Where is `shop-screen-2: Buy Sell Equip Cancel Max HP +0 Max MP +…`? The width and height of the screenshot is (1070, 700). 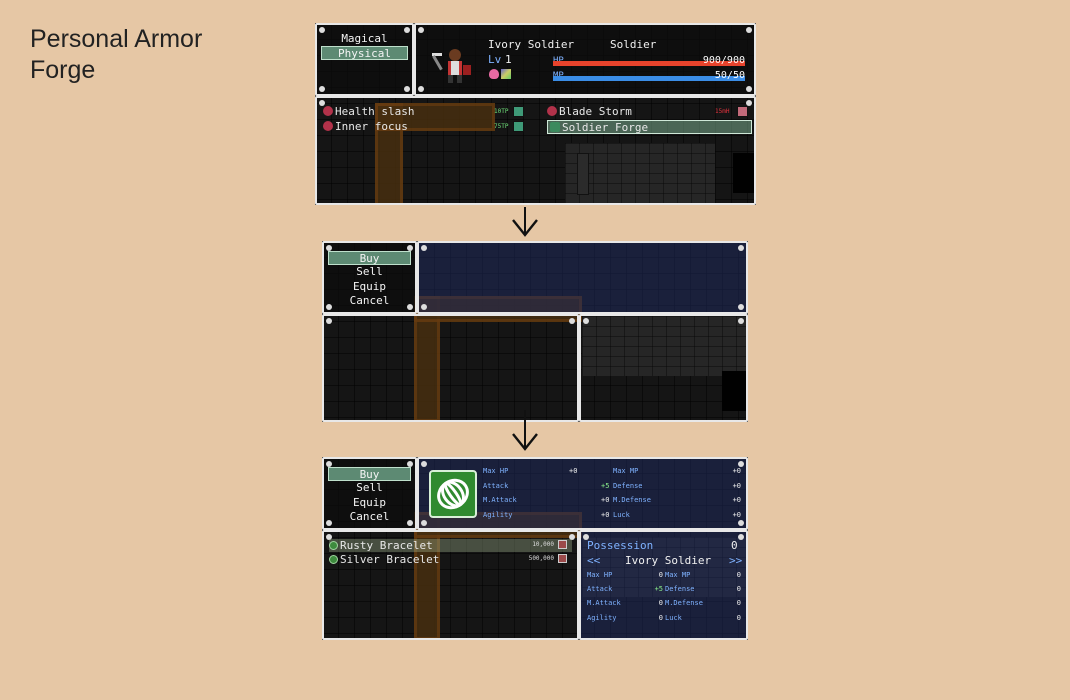 shop-screen-2: Buy Sell Equip Cancel Max HP +0 Max MP +… is located at coordinates (535, 548).